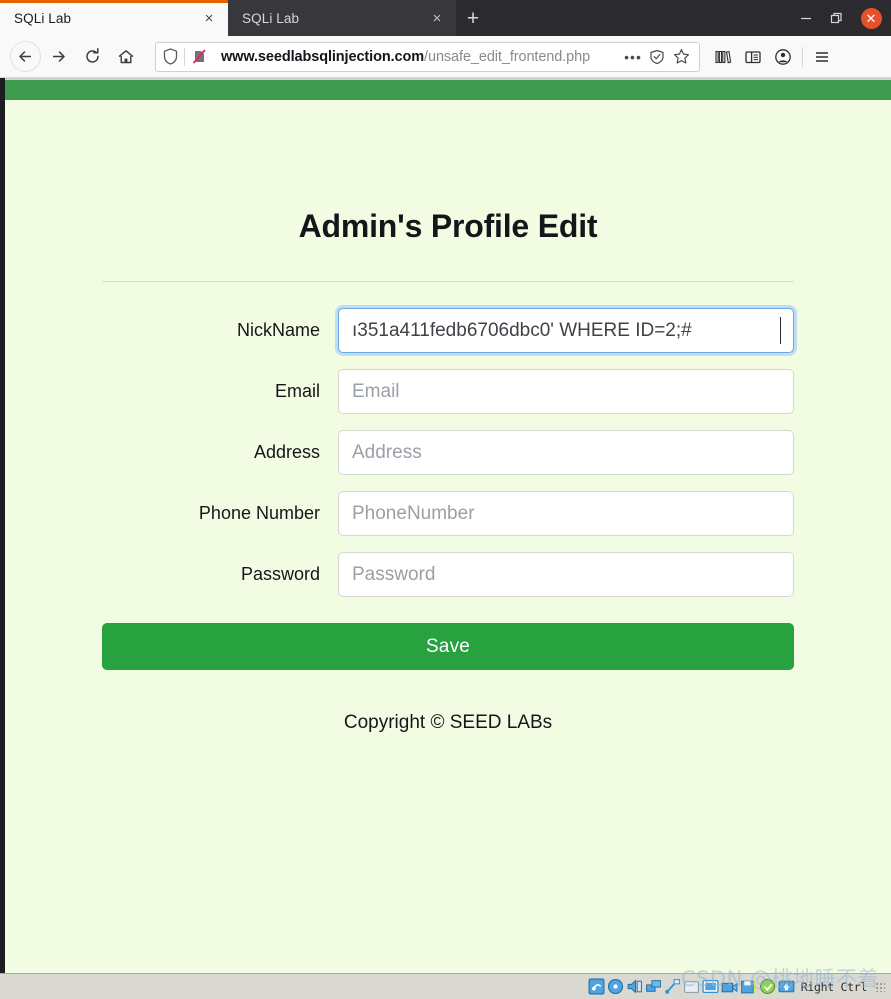 This screenshot has width=891, height=999. Describe the element at coordinates (786, 986) in the screenshot. I see `host-key-icon` at that location.